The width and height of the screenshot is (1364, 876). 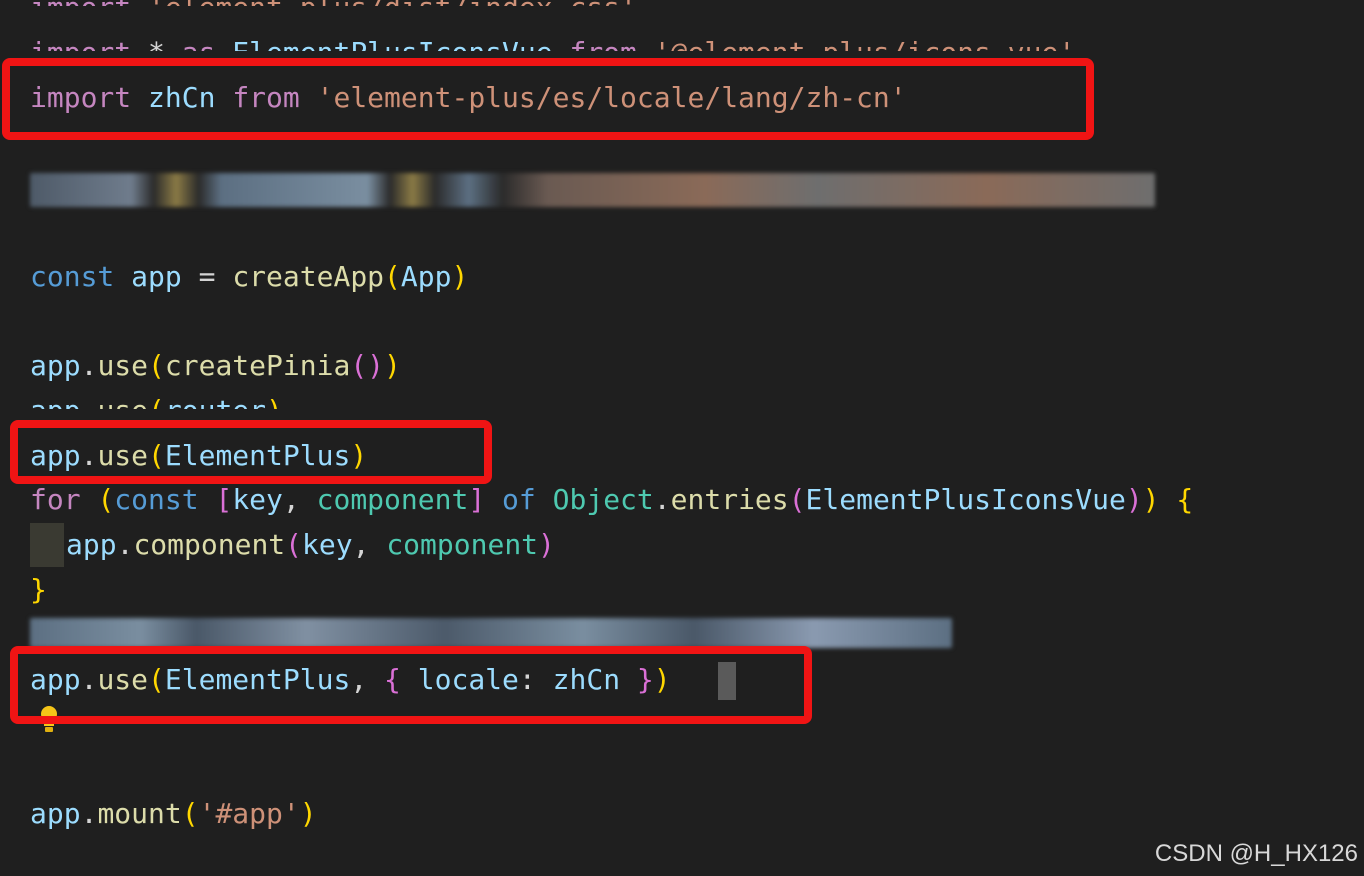 What do you see at coordinates (535, 679) in the screenshot?
I see `code-token: :` at bounding box center [535, 679].